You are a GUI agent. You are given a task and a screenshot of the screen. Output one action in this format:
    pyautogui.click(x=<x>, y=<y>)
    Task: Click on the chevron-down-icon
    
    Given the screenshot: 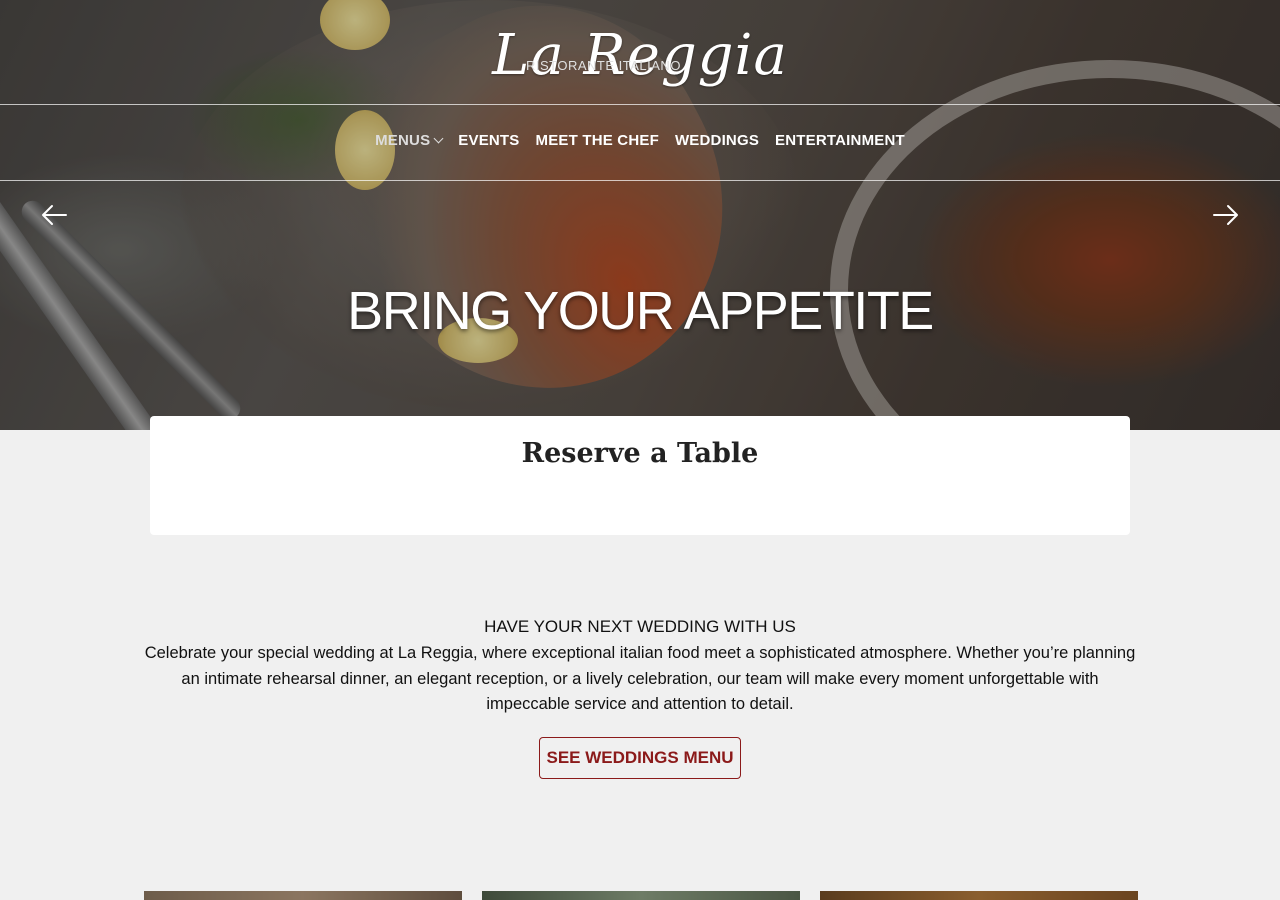 What is the action you would take?
    pyautogui.click(x=438, y=138)
    